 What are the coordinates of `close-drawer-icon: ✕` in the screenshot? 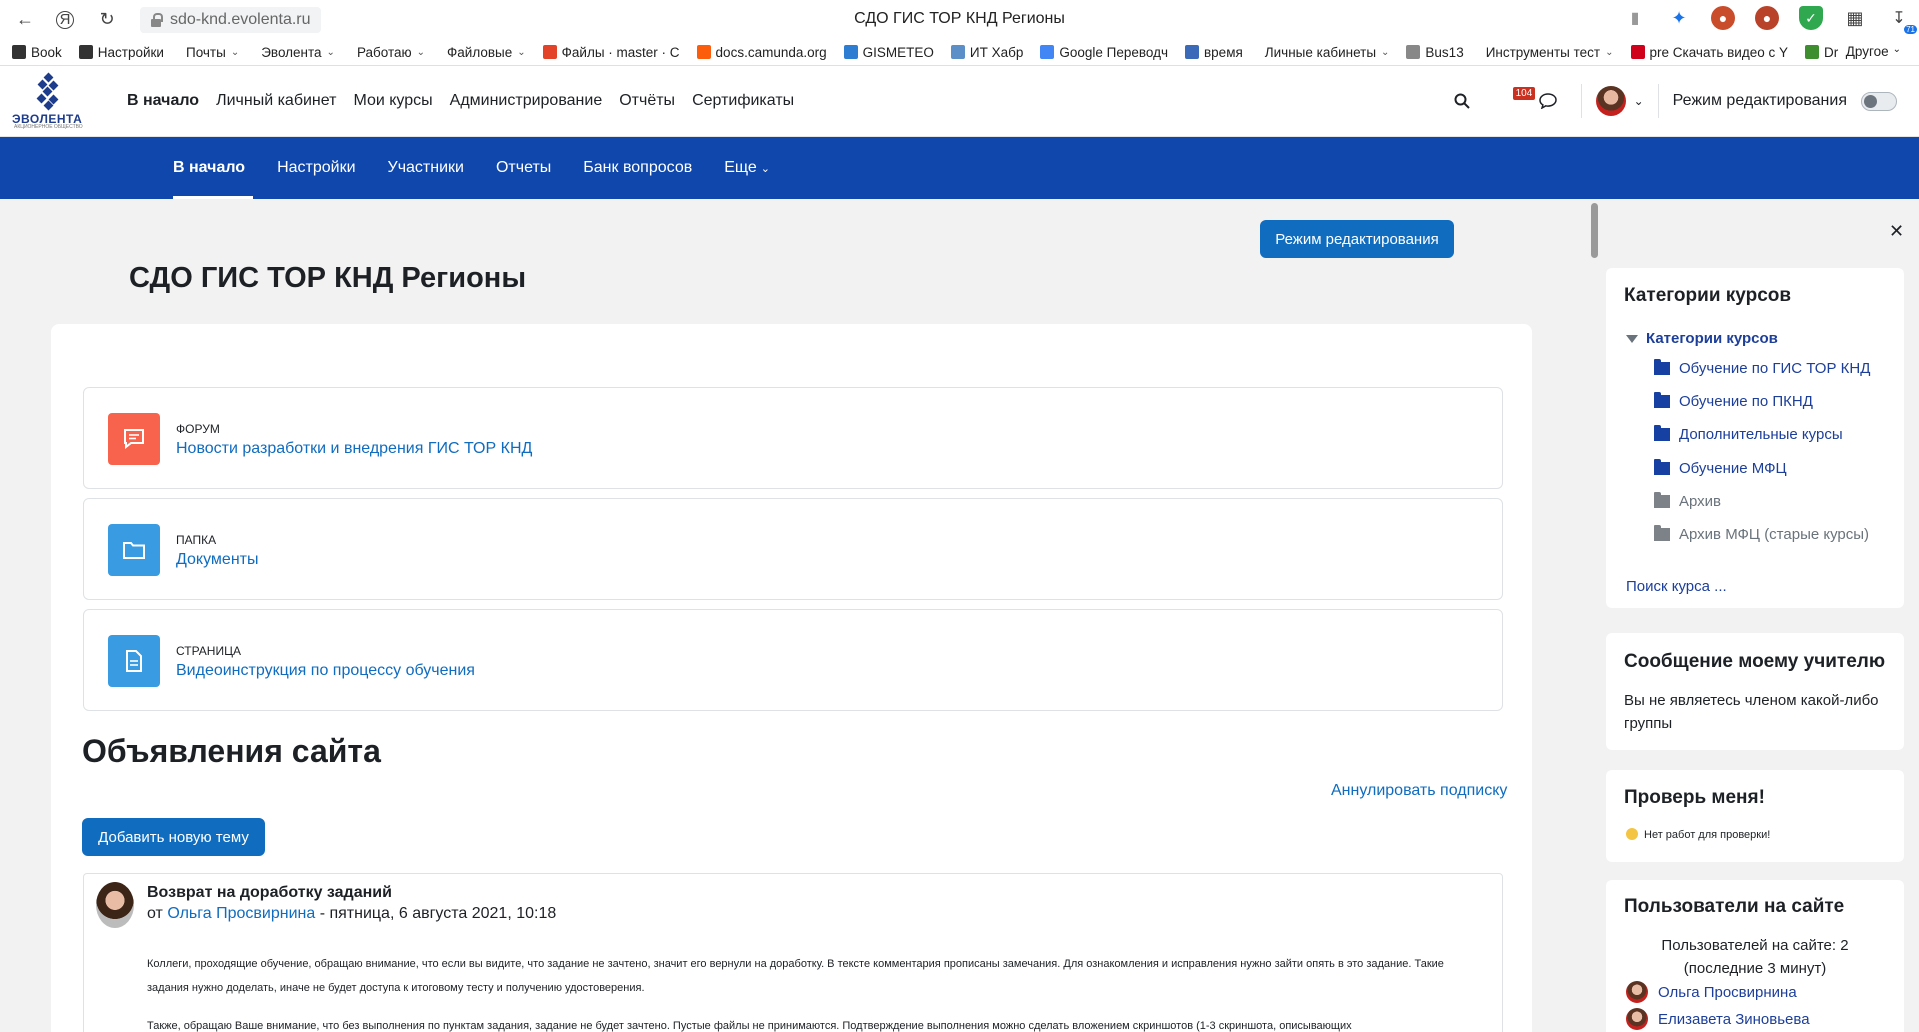 It's located at (1896, 231).